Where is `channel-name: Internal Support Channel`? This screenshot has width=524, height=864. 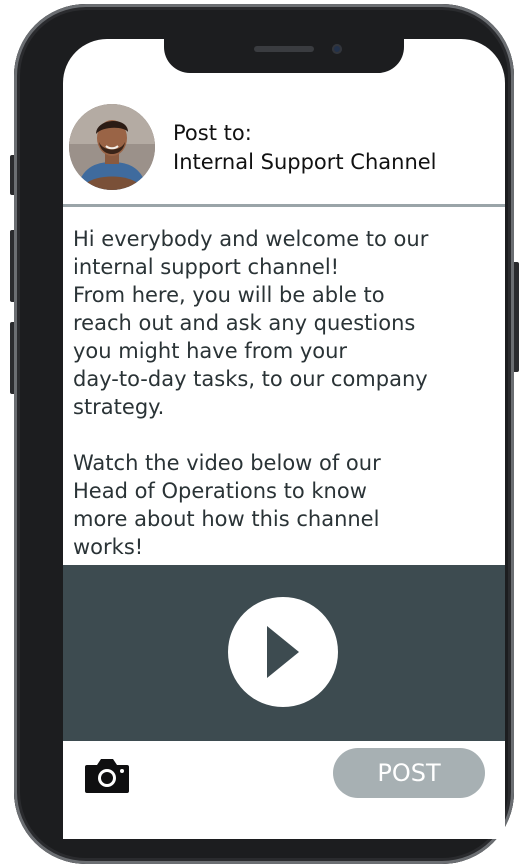
channel-name: Internal Support Channel is located at coordinates (305, 162).